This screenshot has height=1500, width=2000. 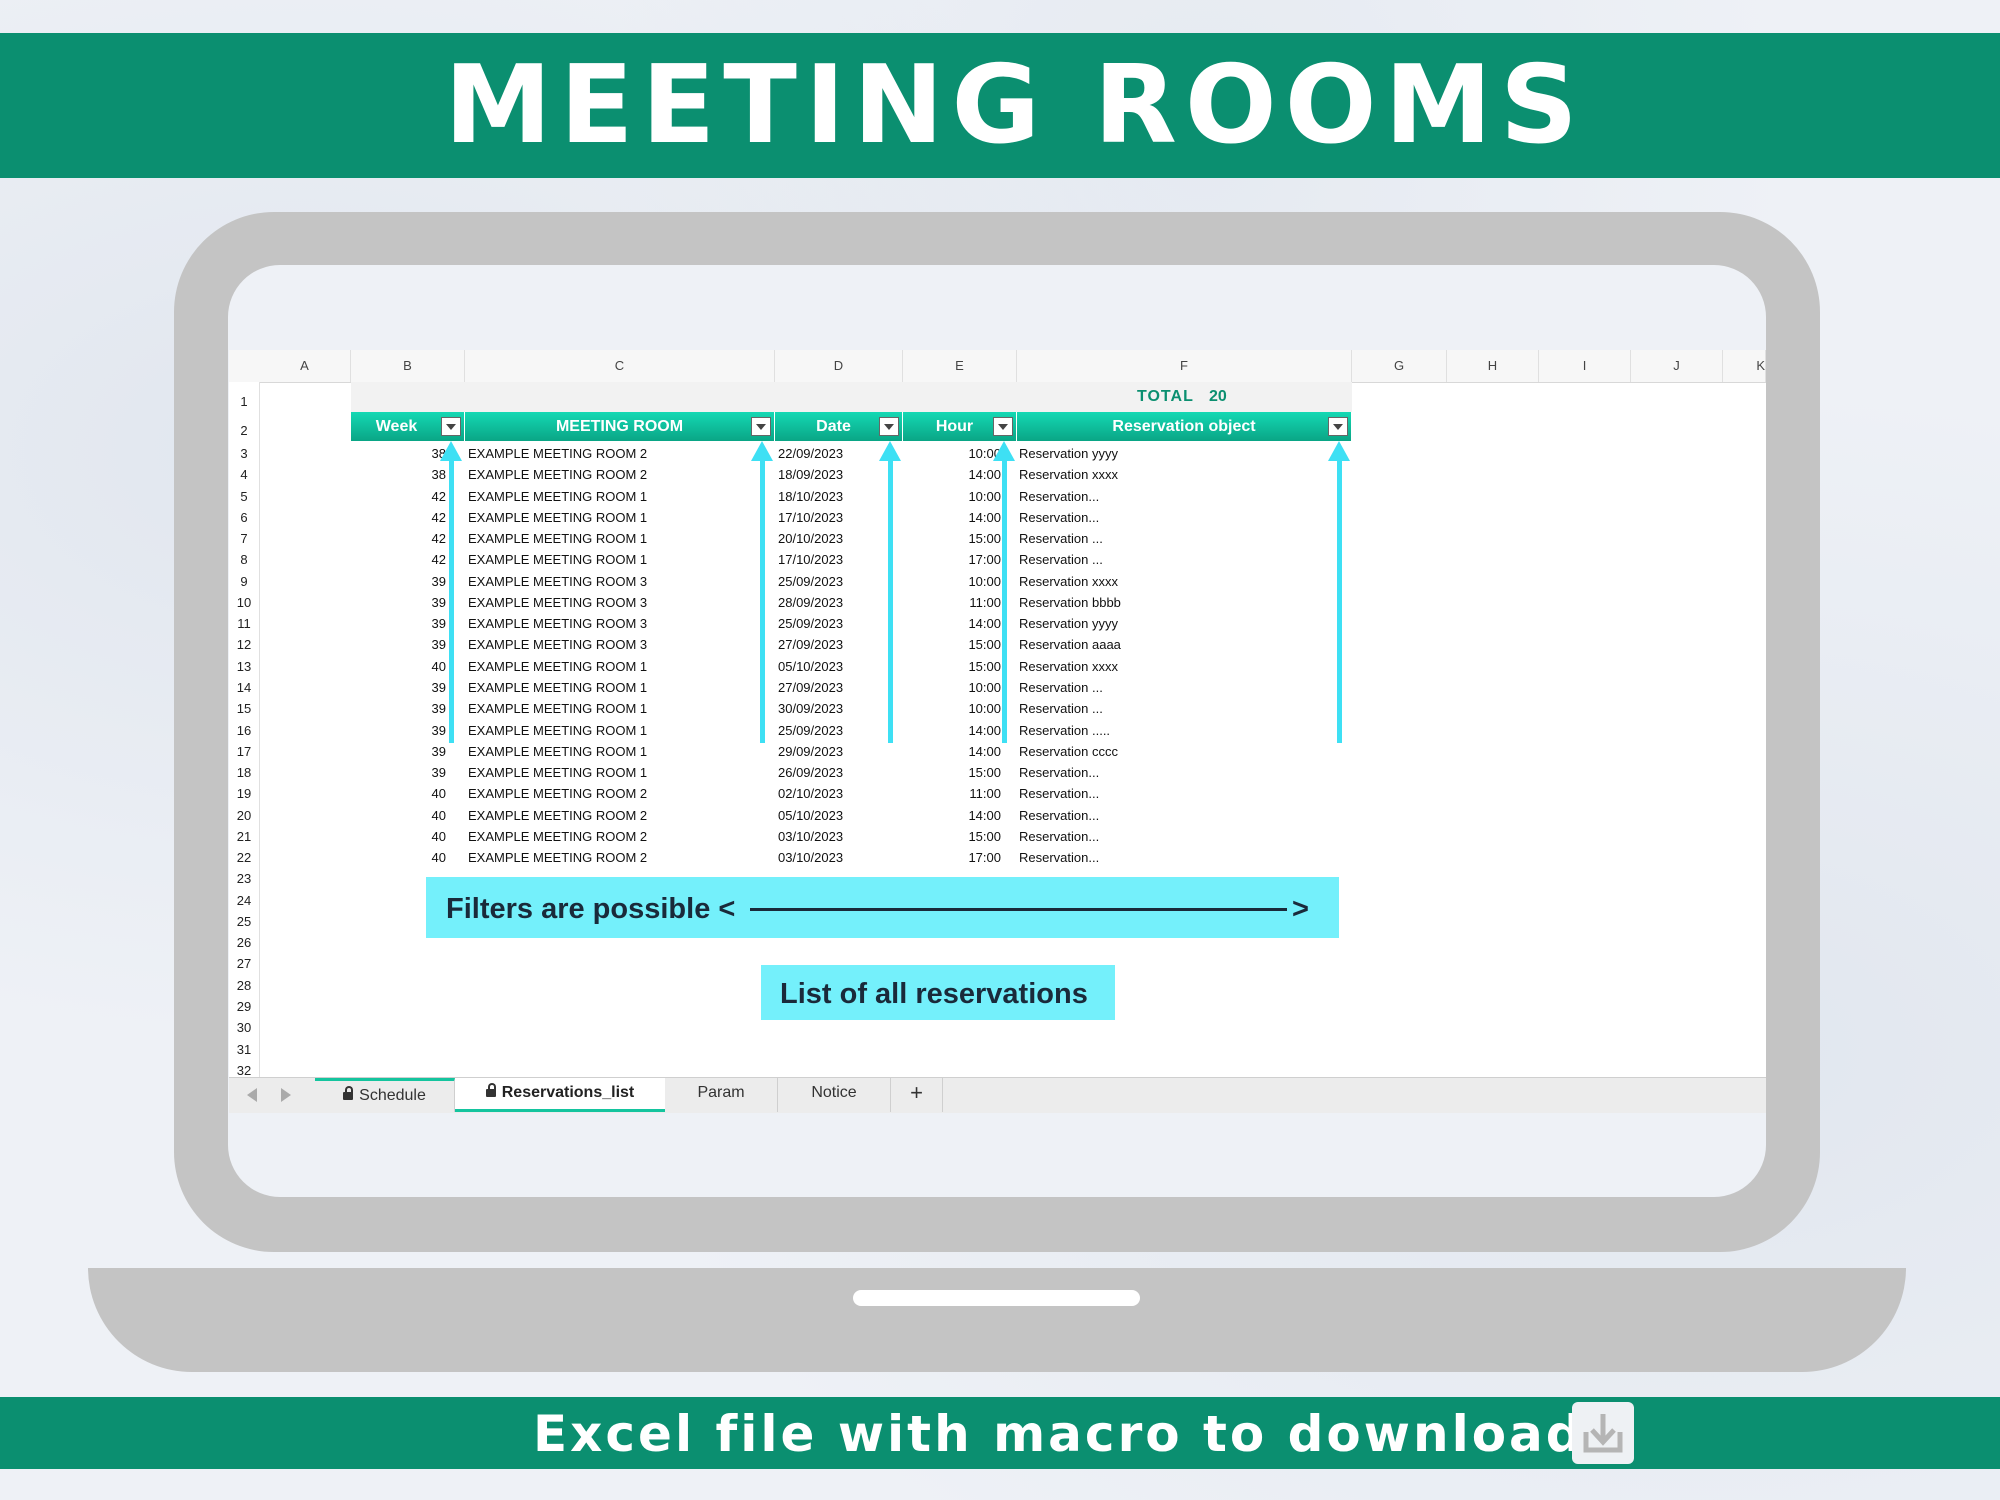 I want to click on cell-date: 05/10/2023, so click(x=838, y=815).